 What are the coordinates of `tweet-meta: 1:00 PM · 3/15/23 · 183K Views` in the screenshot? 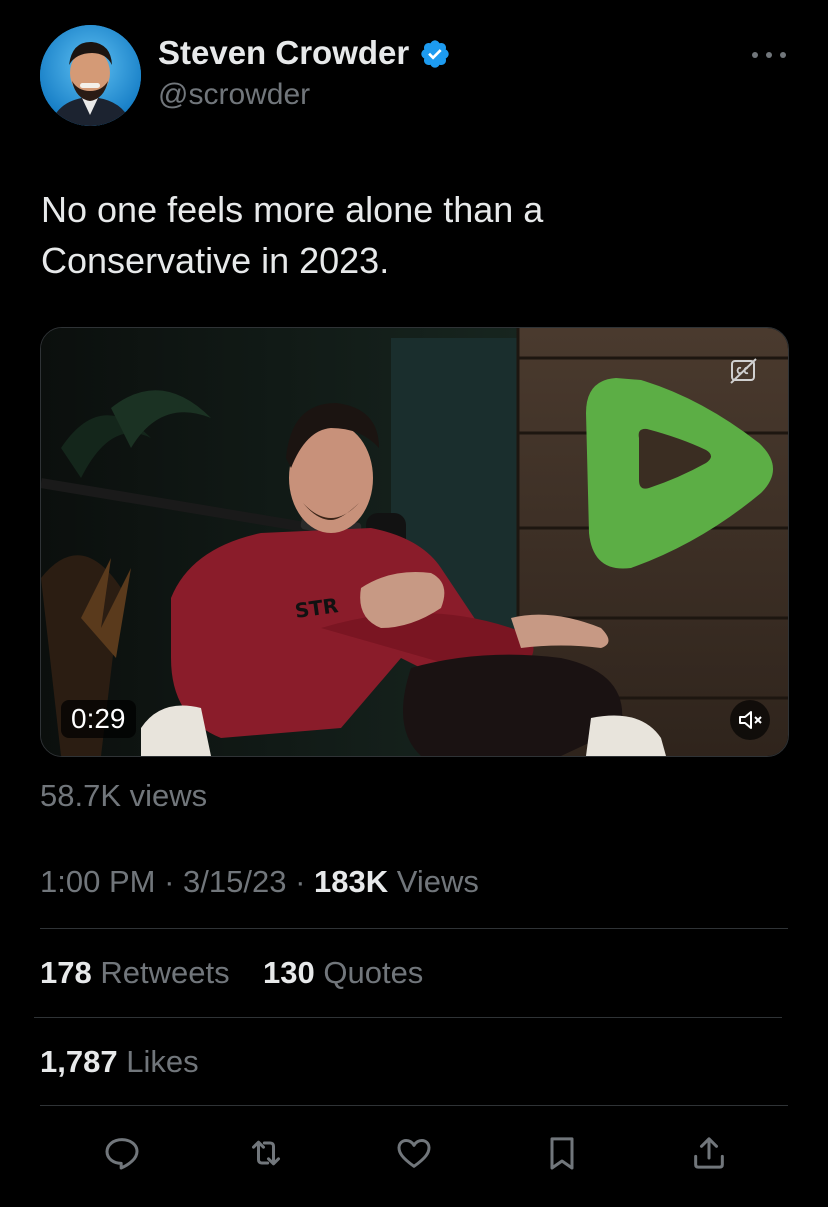 It's located at (259, 882).